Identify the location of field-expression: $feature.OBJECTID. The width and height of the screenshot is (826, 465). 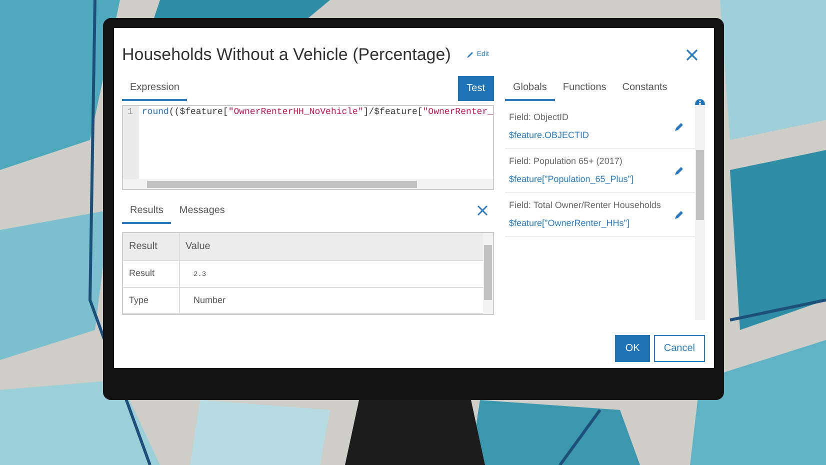
(549, 135).